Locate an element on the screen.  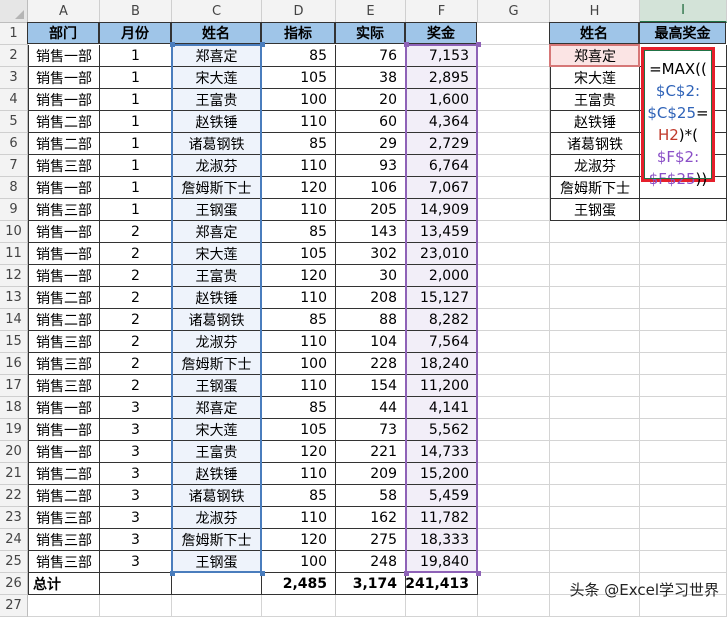
row-header-16: 16 is located at coordinates (14, 364).